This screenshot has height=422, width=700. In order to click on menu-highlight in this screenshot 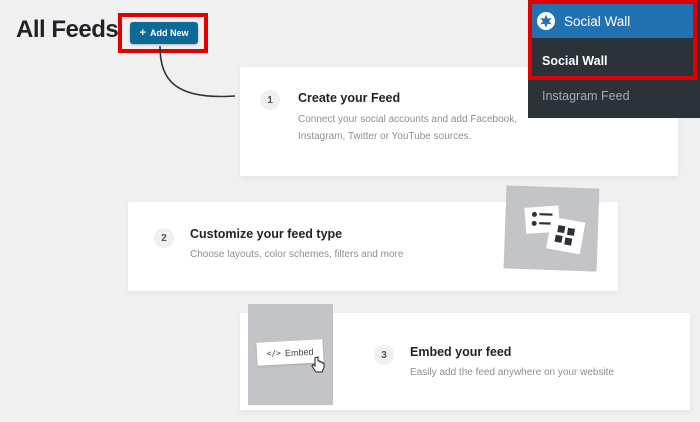, I will do `click(612, 40)`.